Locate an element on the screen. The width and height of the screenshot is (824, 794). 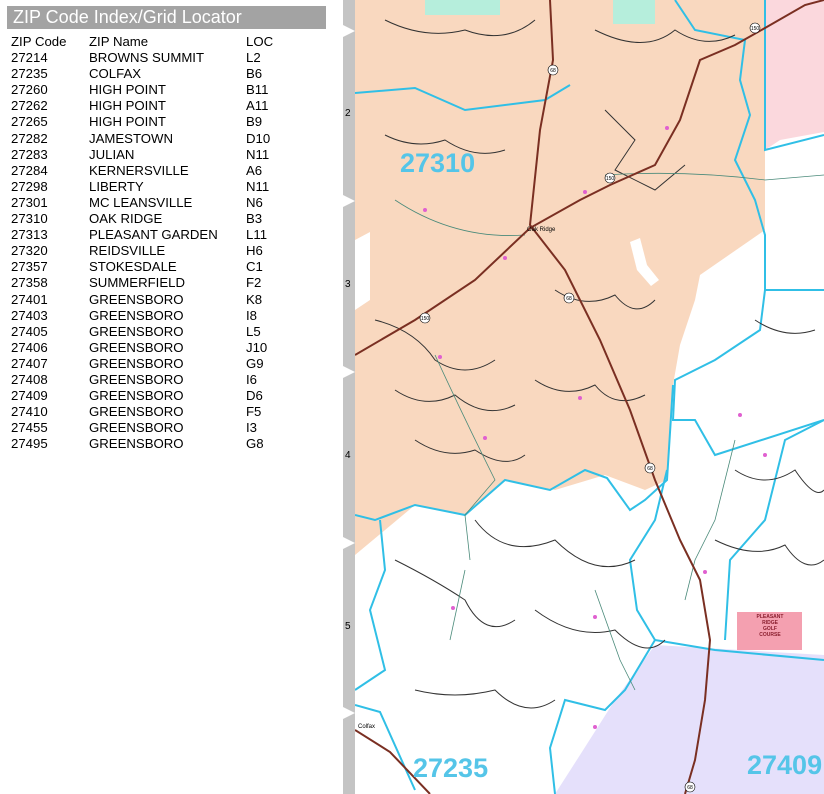
index-title: ZIP Code Index/Grid Locator is located at coordinates (166, 17).